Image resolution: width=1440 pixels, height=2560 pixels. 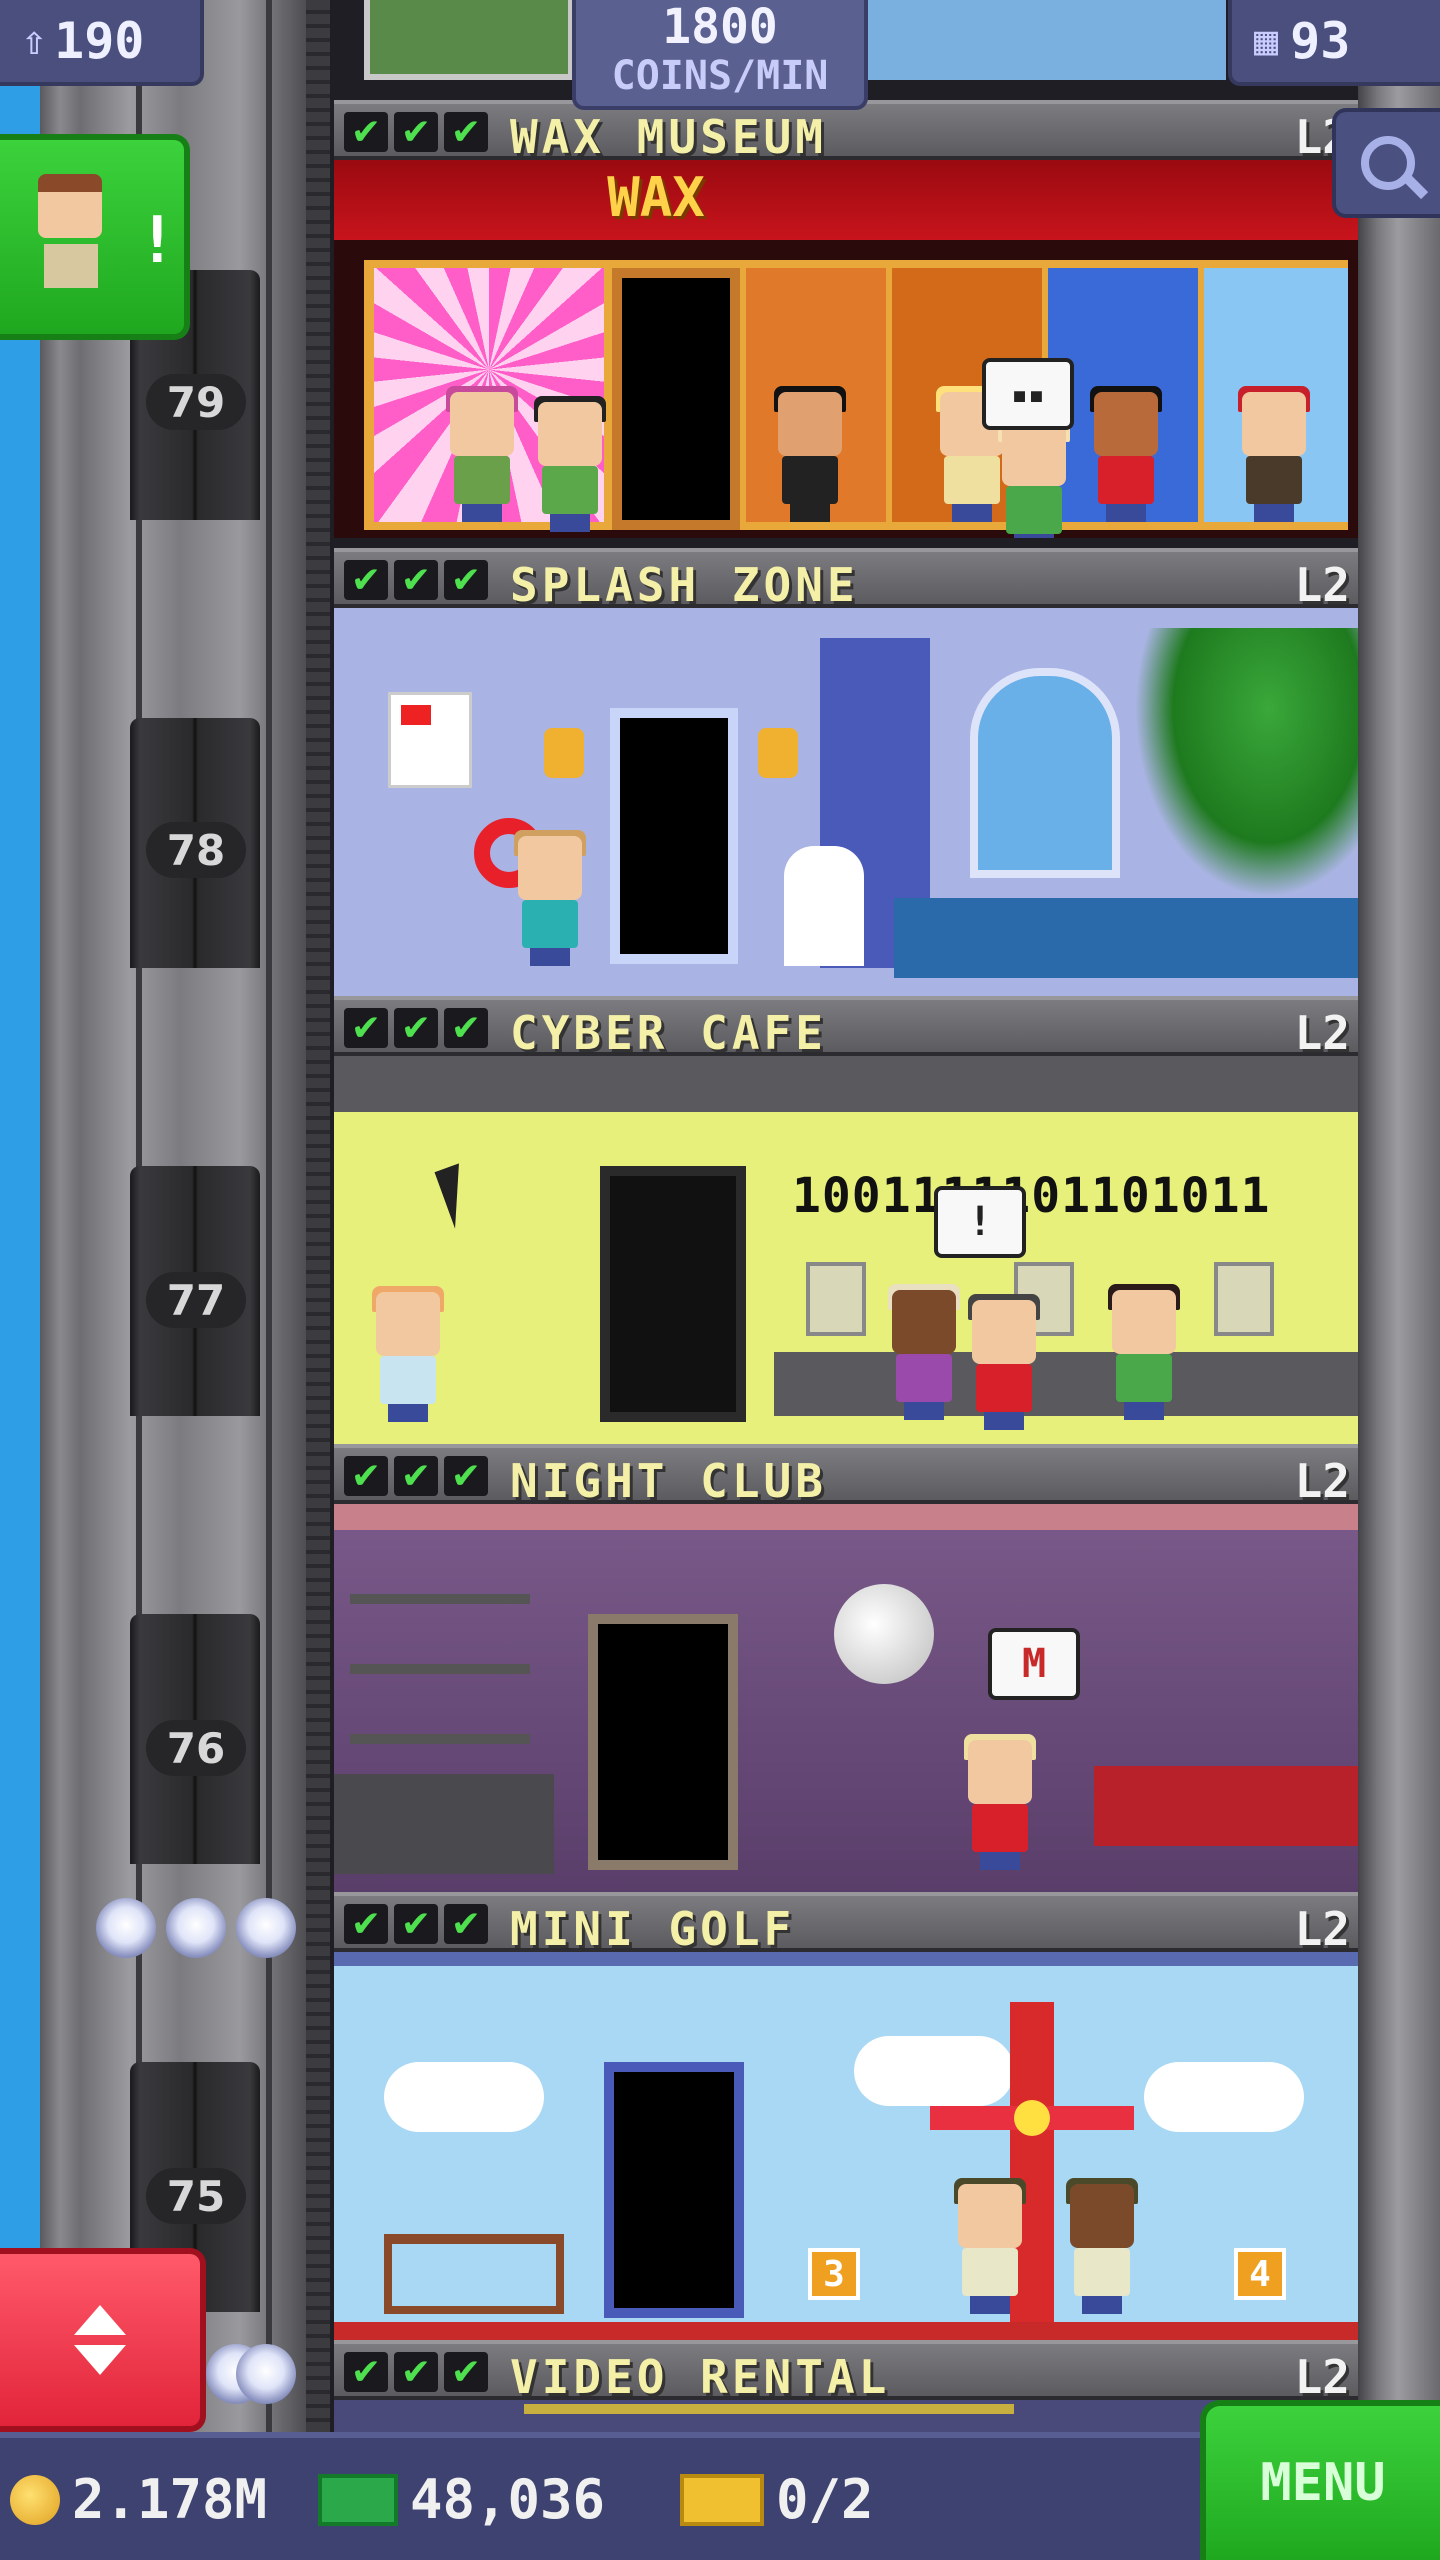 I want to click on club-rack, so click(x=474, y=2274).